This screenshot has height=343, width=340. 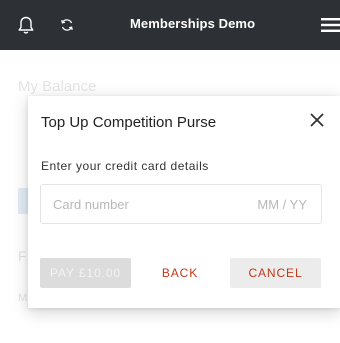 I want to click on card-number-input: Card number, so click(x=91, y=204).